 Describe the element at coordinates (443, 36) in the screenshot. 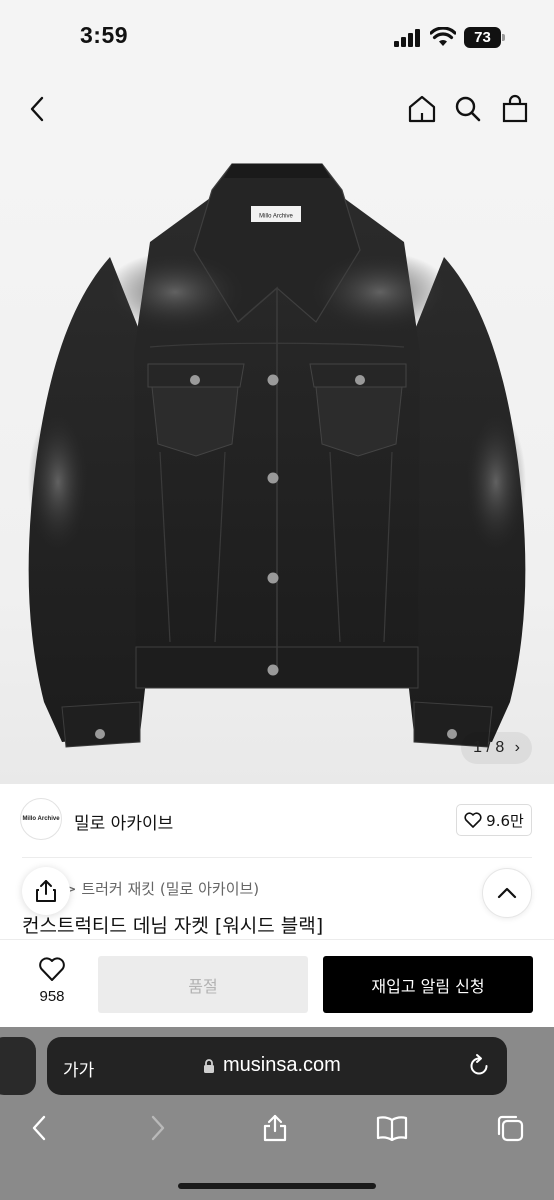

I see `wifi-icon` at that location.